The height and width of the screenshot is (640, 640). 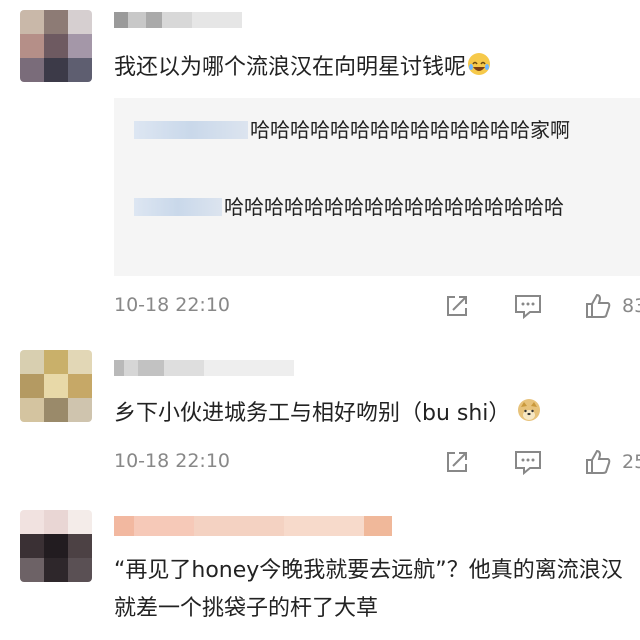 What do you see at coordinates (631, 306) in the screenshot?
I see `like-count: 83` at bounding box center [631, 306].